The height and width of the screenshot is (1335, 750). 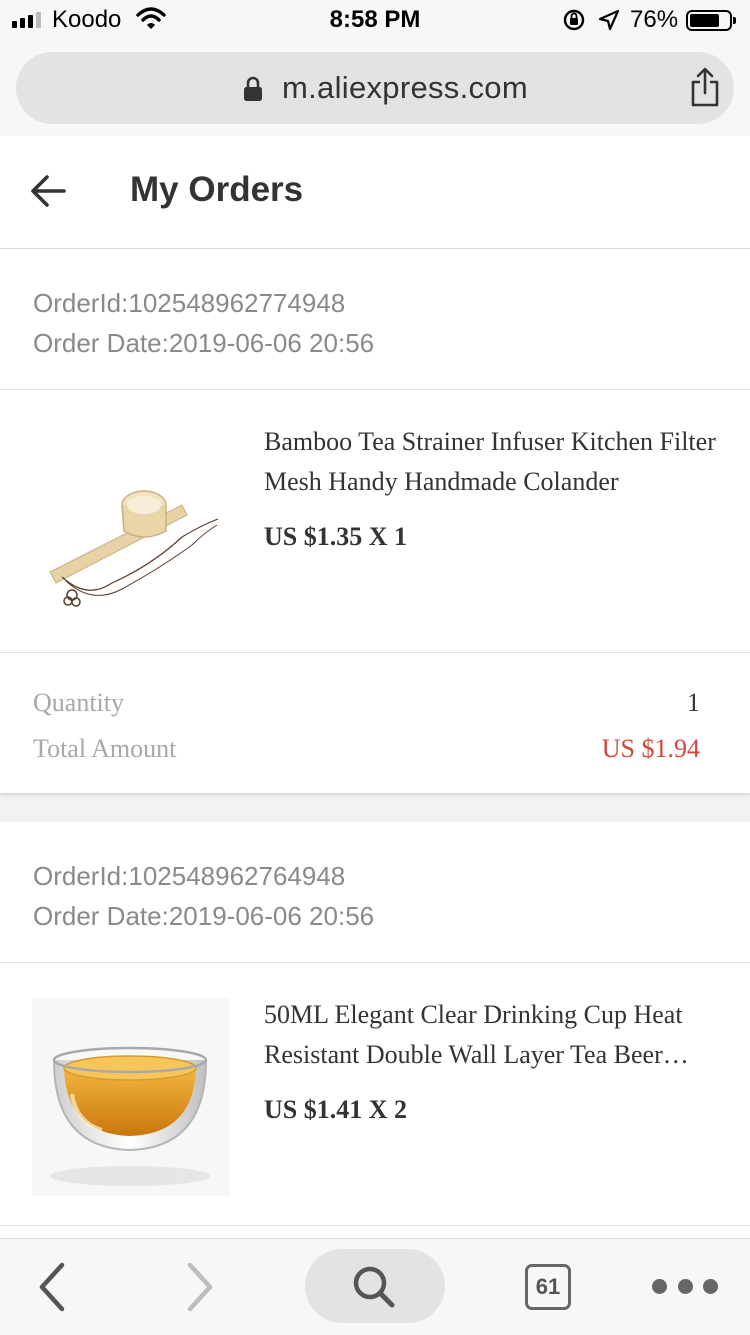 I want to click on more-icon, so click(x=685, y=1286).